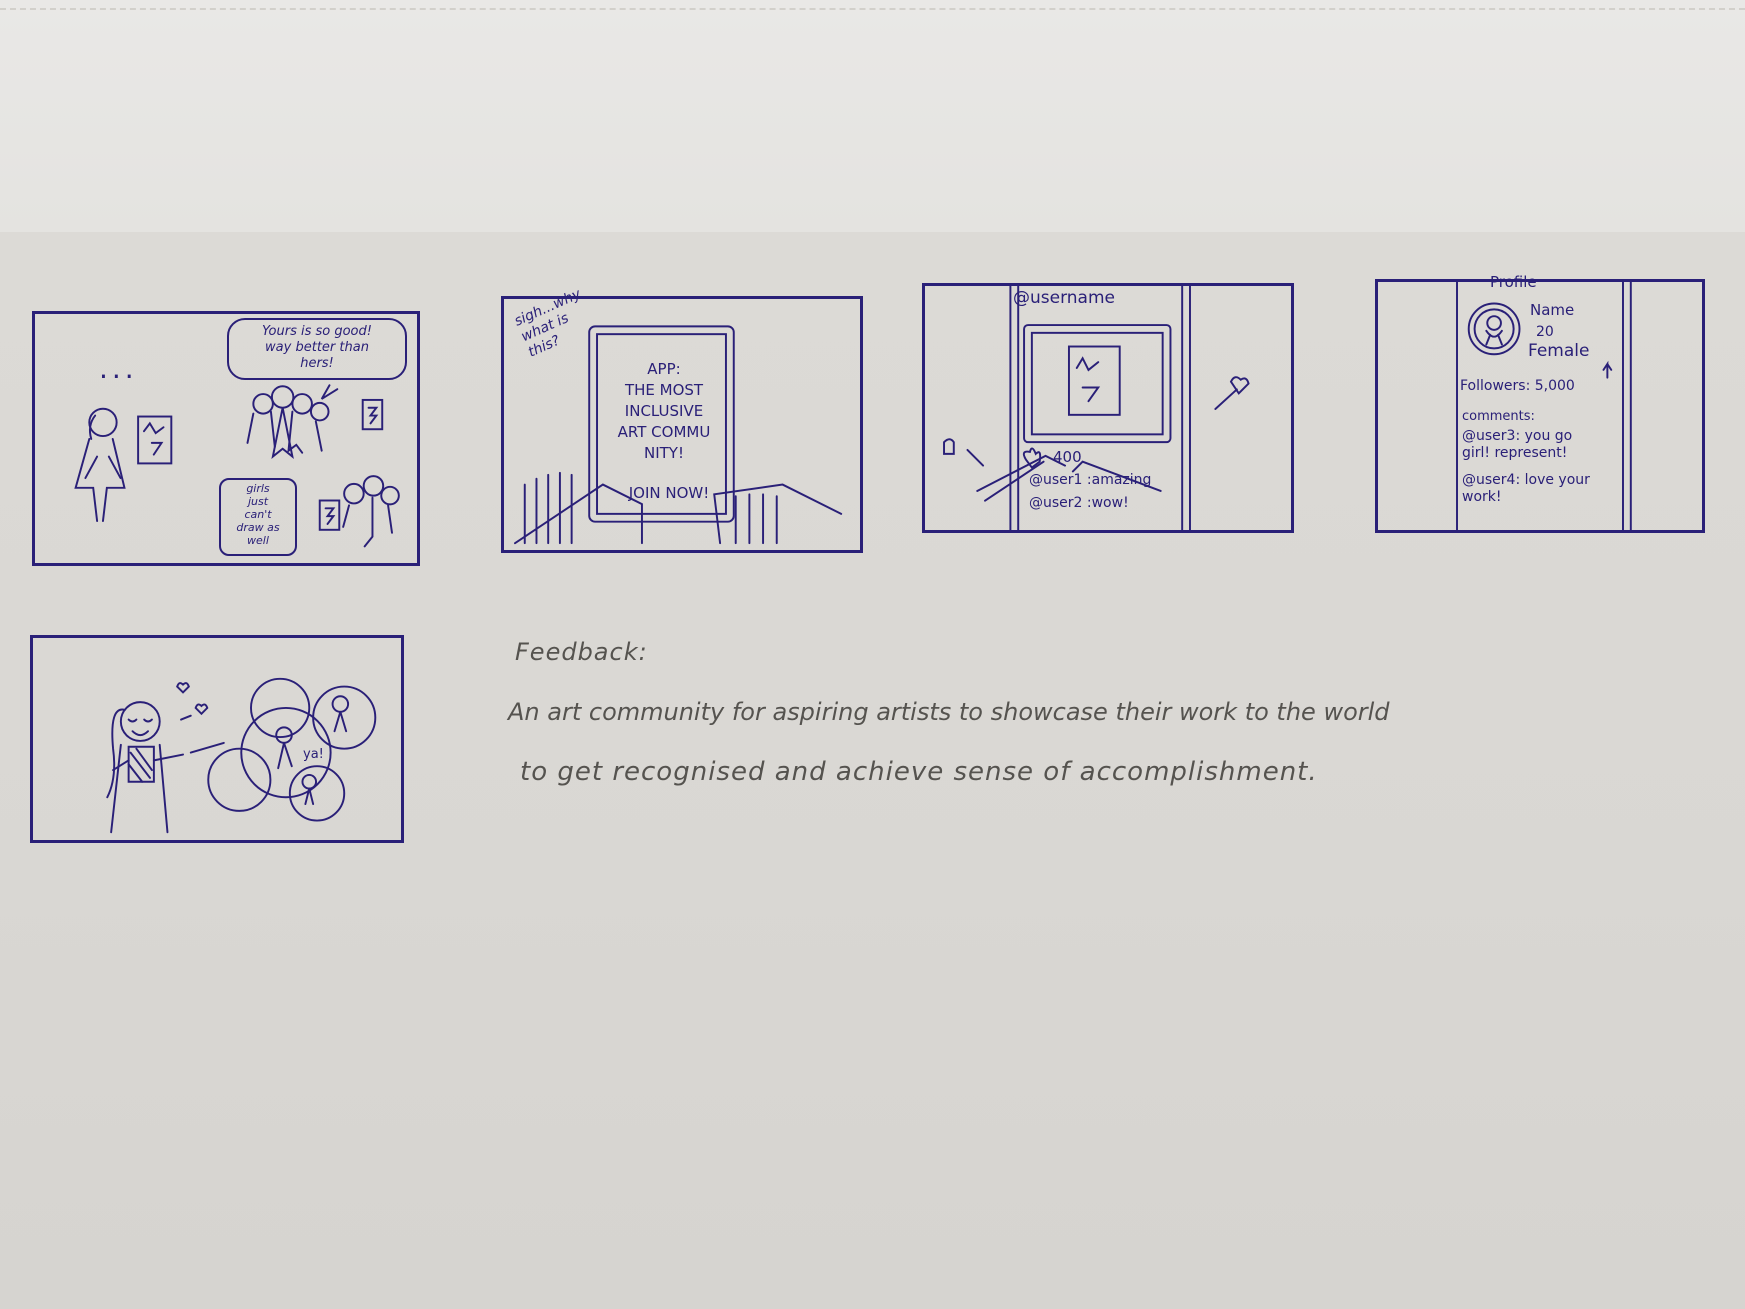 The image size is (1745, 1309). What do you see at coordinates (1526, 488) in the screenshot?
I see `comment-love-your-work: @user4: love your work!` at bounding box center [1526, 488].